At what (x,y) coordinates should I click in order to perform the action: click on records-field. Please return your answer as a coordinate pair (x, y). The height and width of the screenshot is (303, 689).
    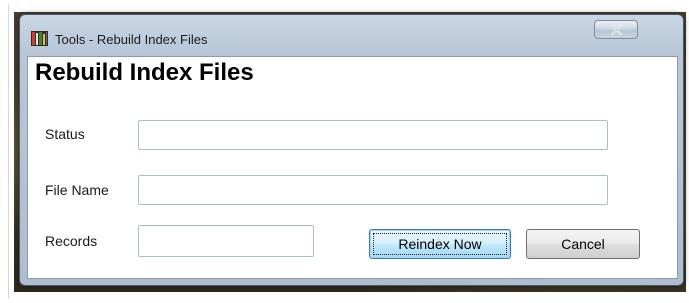
    Looking at the image, I should click on (226, 241).